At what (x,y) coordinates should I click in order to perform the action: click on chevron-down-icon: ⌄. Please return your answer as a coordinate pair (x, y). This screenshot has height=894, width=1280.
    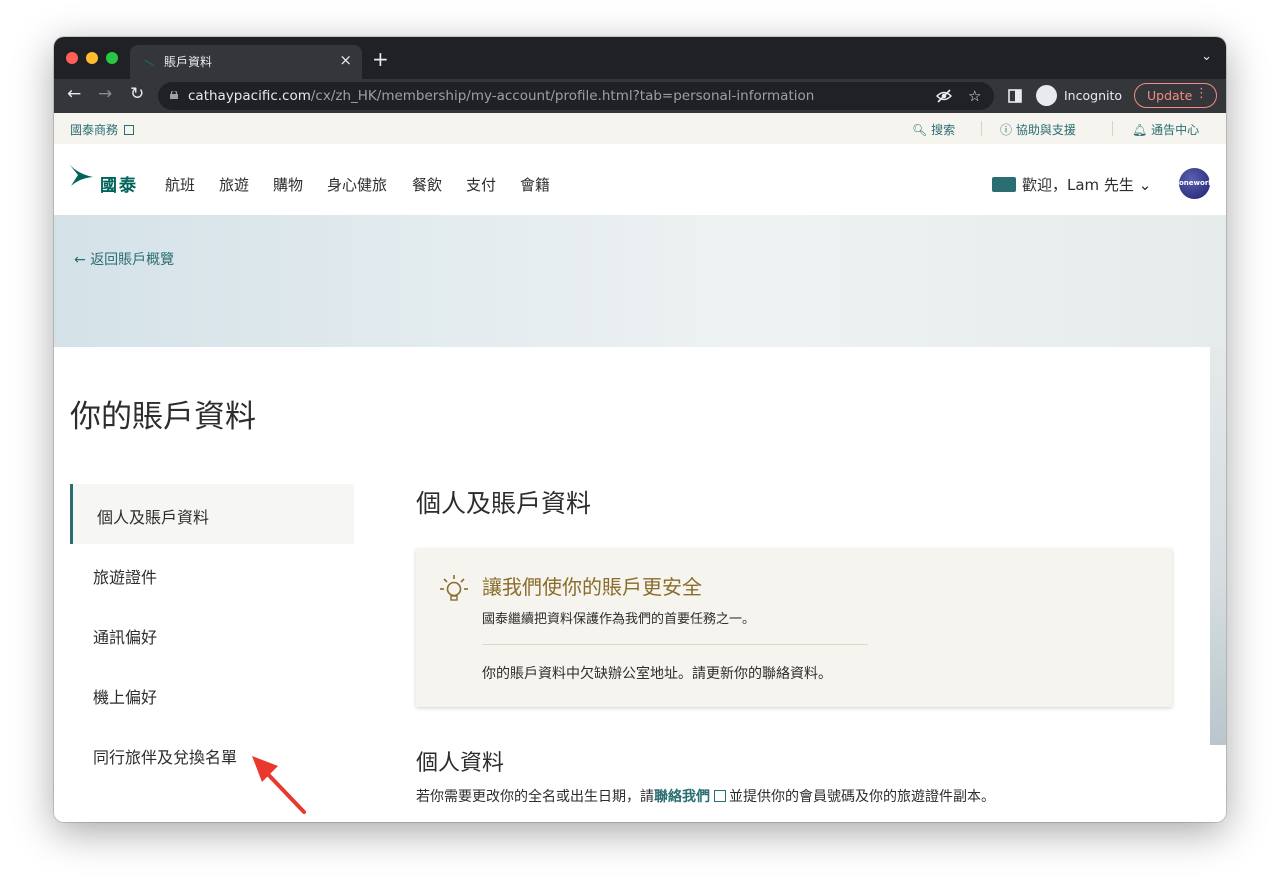
    Looking at the image, I should click on (1145, 185).